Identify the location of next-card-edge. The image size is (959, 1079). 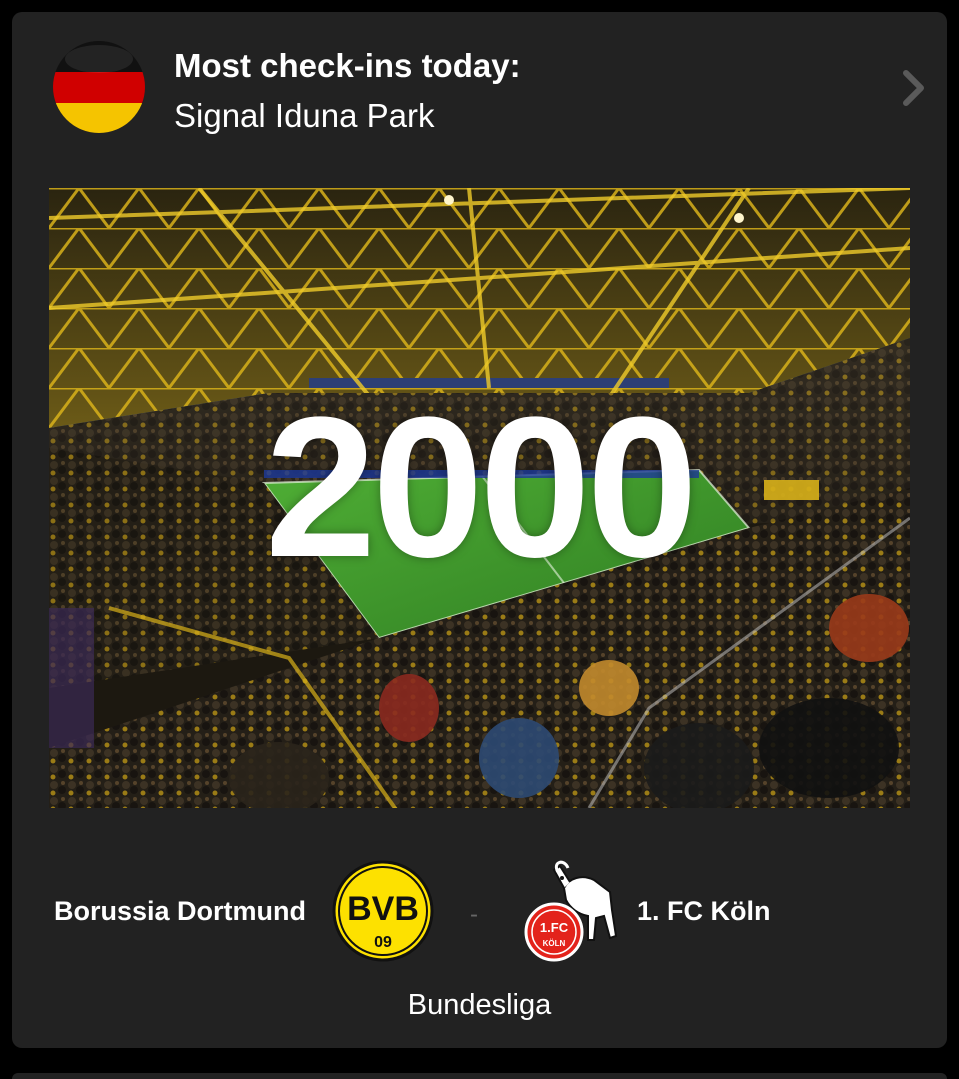
(479, 1076).